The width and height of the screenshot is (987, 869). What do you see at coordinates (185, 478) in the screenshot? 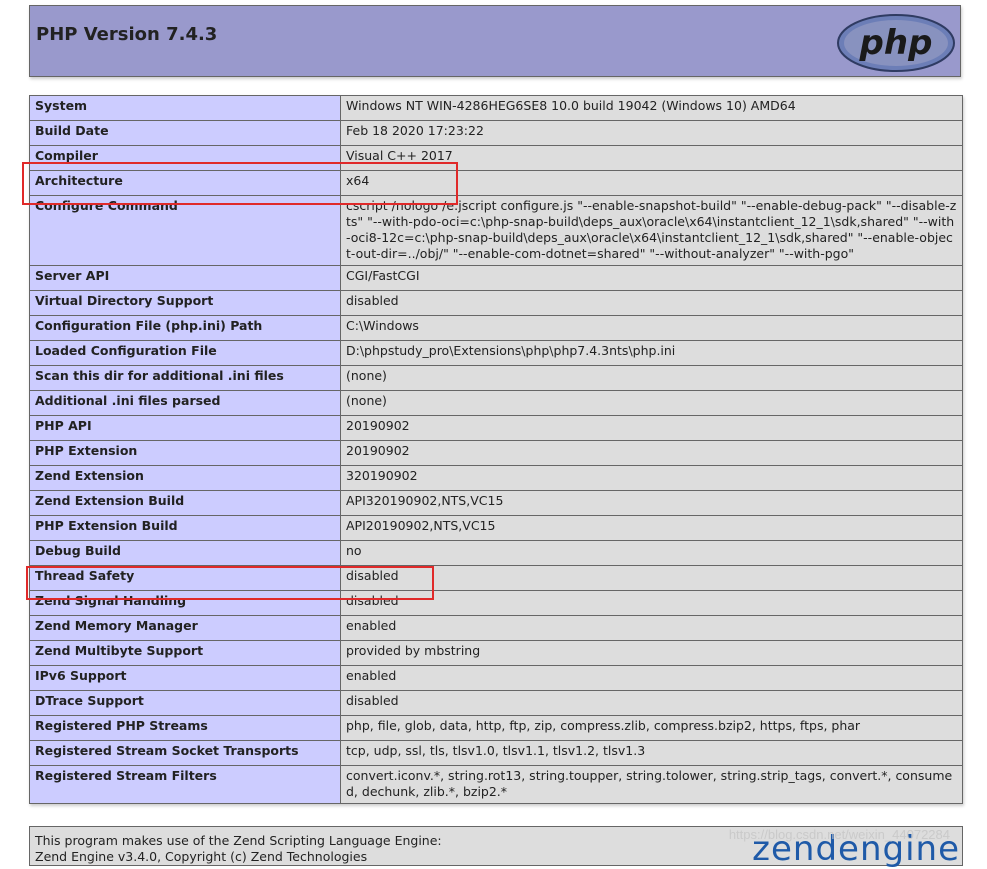
I see `row-key: Zend Extension` at bounding box center [185, 478].